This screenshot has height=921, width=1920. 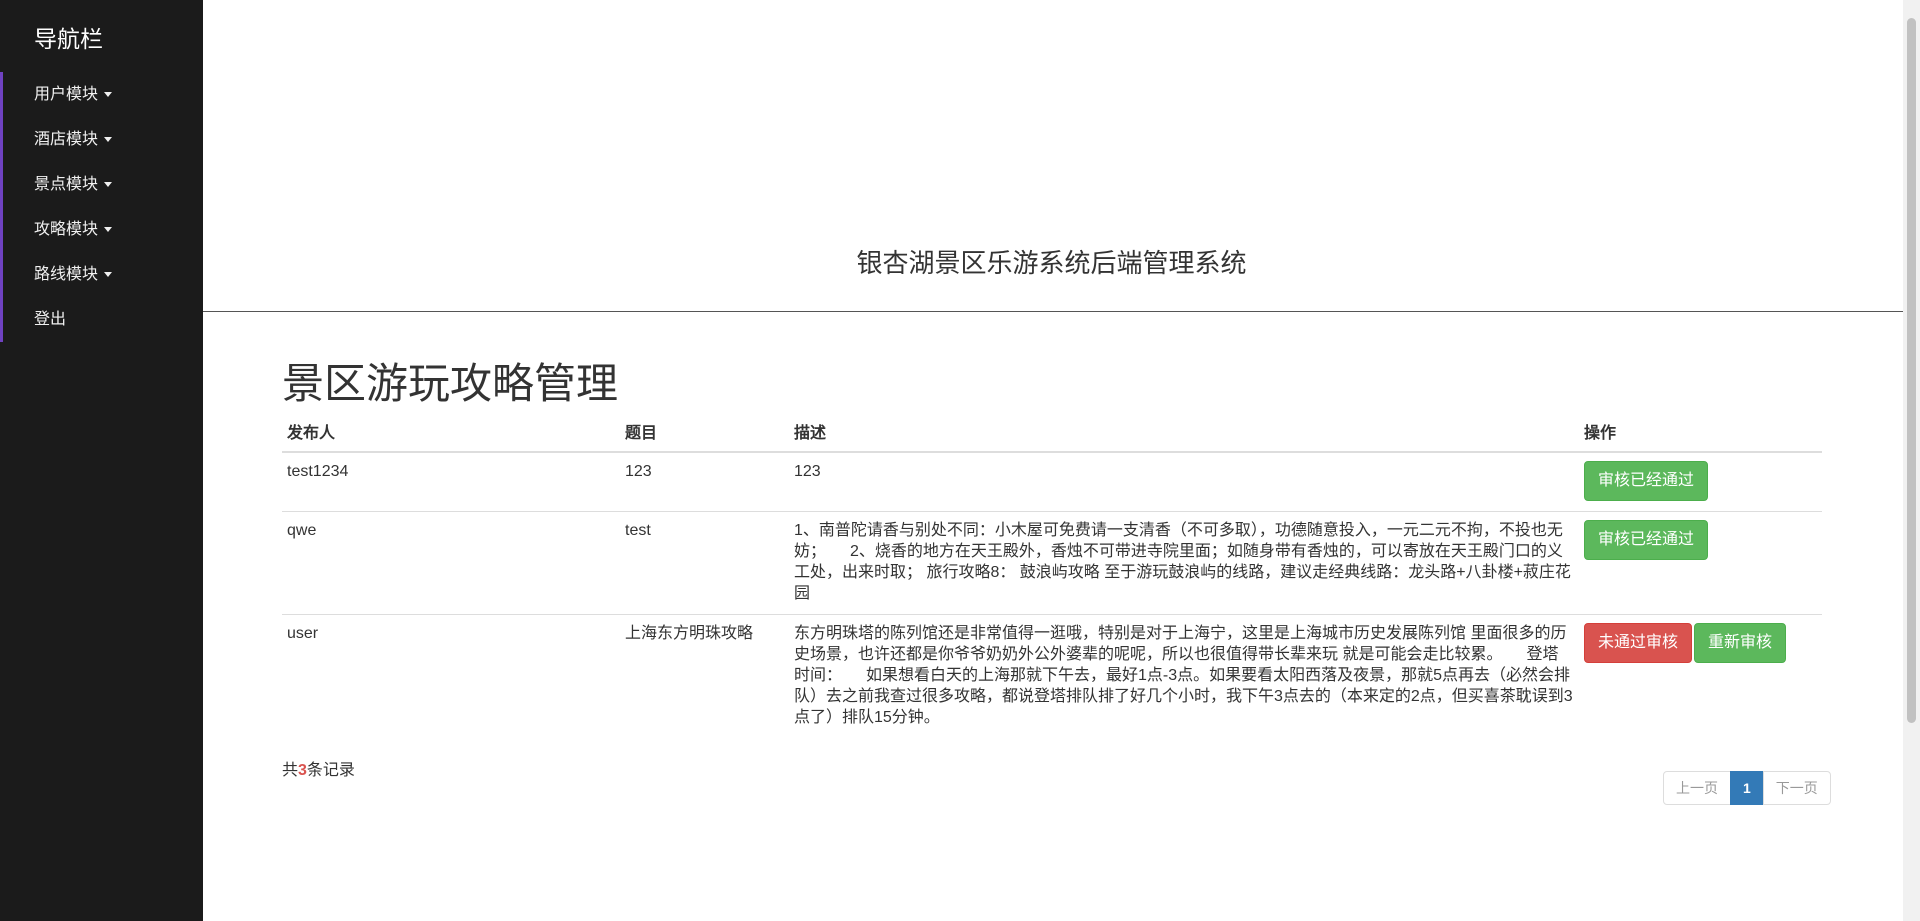 What do you see at coordinates (704, 433) in the screenshot?
I see `column-header-topic: 题目` at bounding box center [704, 433].